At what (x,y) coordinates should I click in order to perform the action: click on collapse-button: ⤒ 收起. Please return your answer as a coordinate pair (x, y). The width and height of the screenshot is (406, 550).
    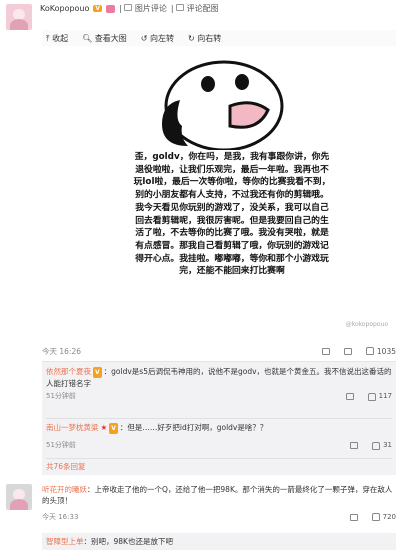
    Looking at the image, I should click on (57, 38).